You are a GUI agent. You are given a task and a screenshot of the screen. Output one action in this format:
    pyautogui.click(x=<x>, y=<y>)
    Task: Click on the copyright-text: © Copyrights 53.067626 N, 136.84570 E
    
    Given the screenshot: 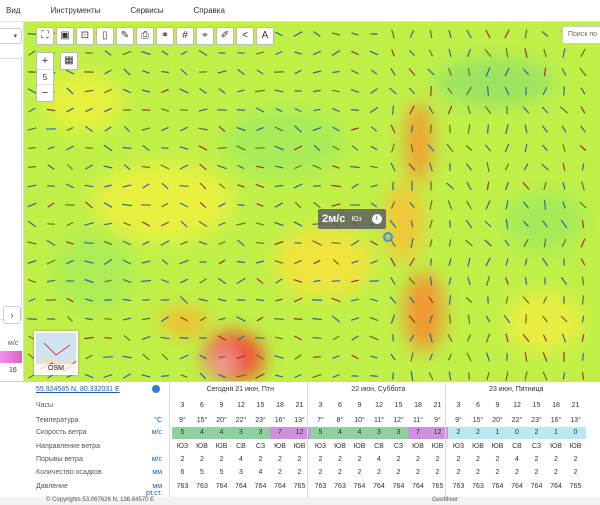 What is the action you would take?
    pyautogui.click(x=100, y=500)
    